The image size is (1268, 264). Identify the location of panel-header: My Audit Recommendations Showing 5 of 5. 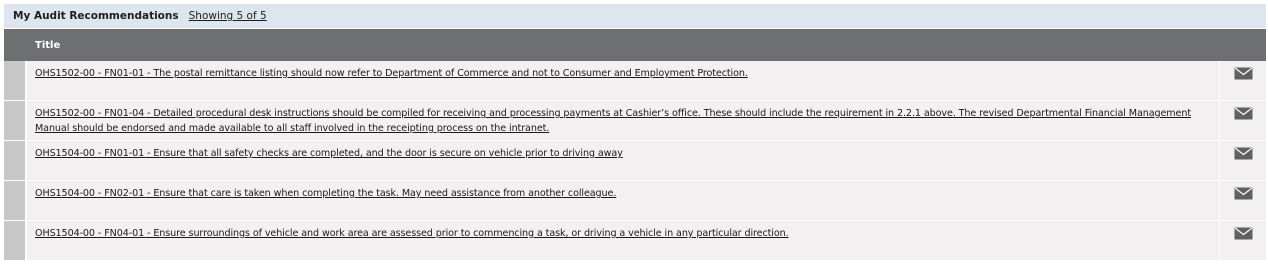
(635, 16).